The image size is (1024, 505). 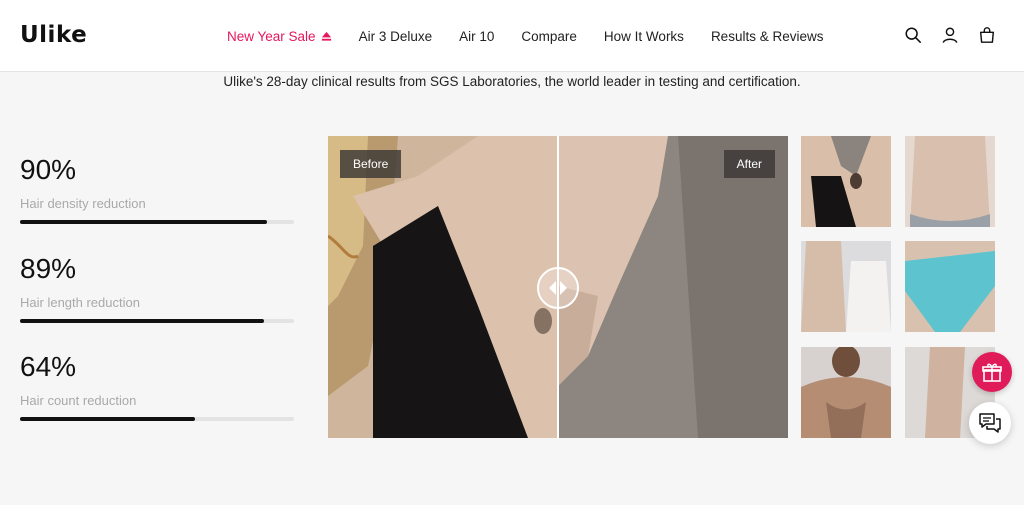 I want to click on nav-item-how-it-works: How It Works, so click(x=644, y=36).